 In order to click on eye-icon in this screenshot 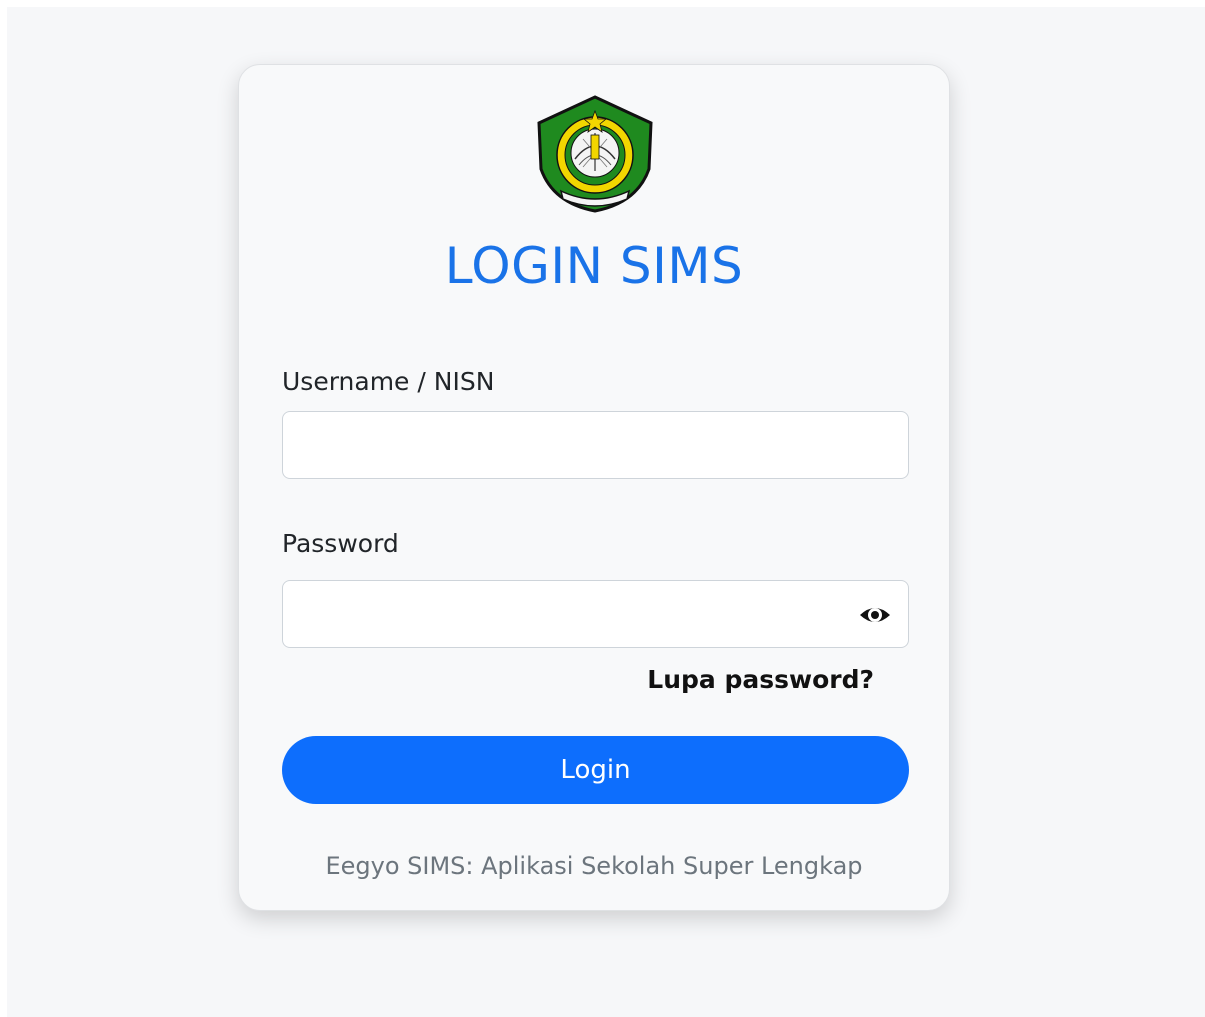, I will do `click(875, 615)`.